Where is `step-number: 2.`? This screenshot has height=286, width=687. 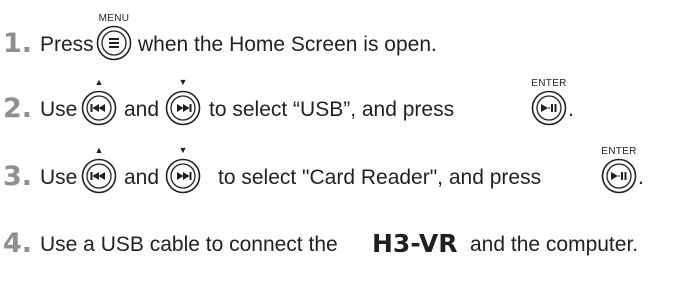 step-number: 2. is located at coordinates (18, 108).